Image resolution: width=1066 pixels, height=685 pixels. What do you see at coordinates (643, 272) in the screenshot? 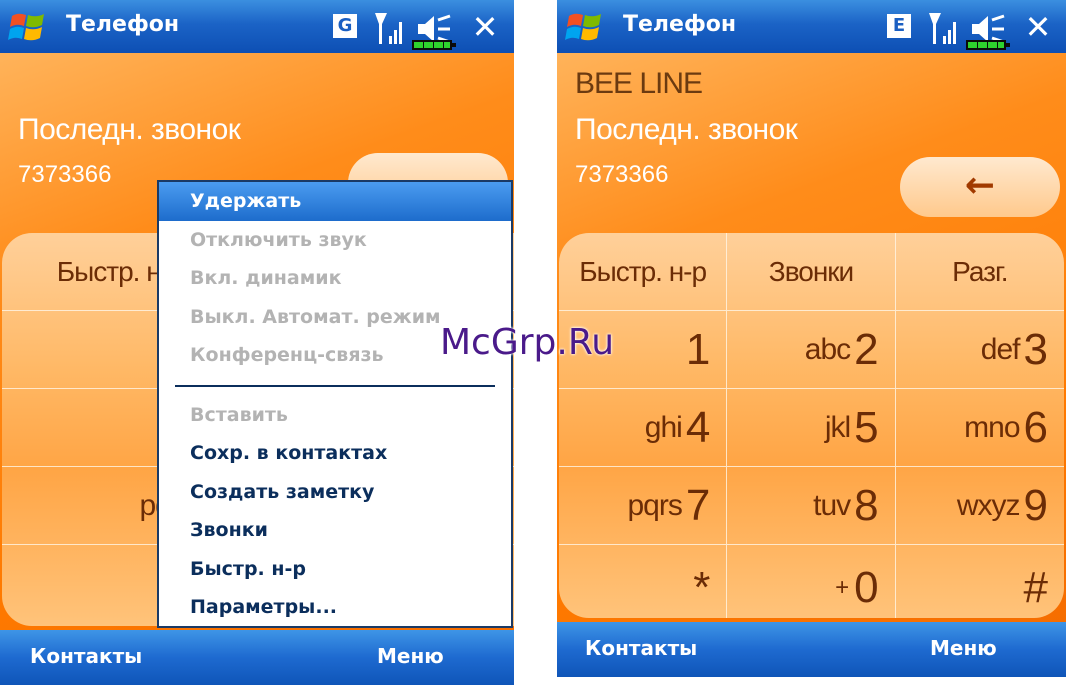
I see `speed-dial-button: Быстр. н-р` at bounding box center [643, 272].